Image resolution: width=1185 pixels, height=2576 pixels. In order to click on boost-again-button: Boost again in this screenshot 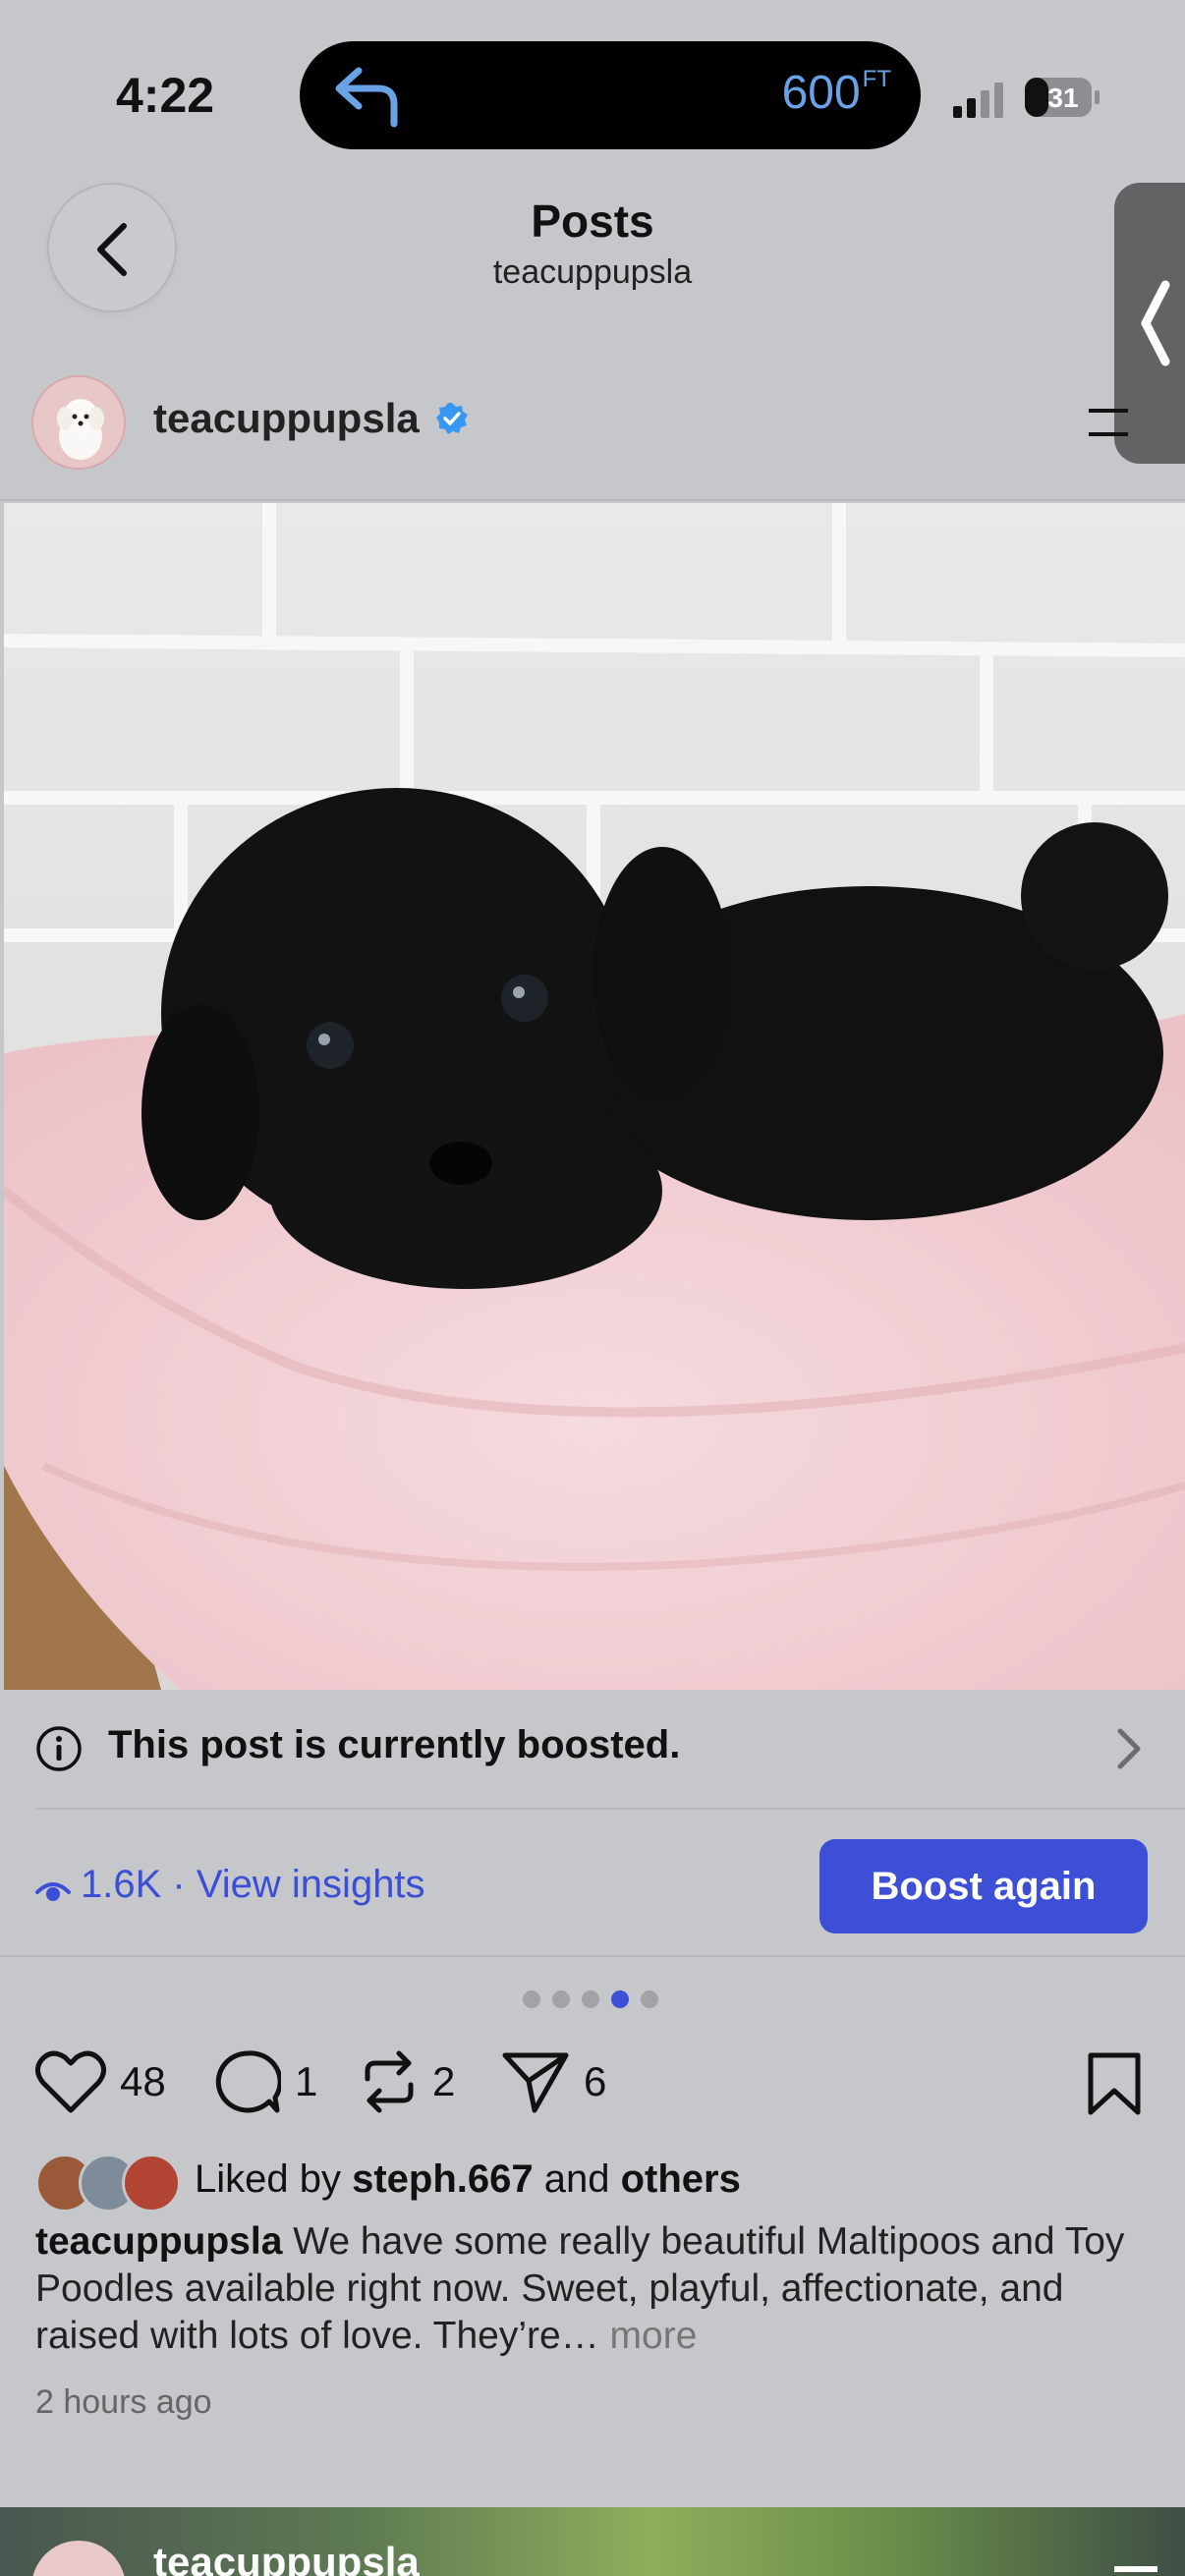, I will do `click(984, 1886)`.